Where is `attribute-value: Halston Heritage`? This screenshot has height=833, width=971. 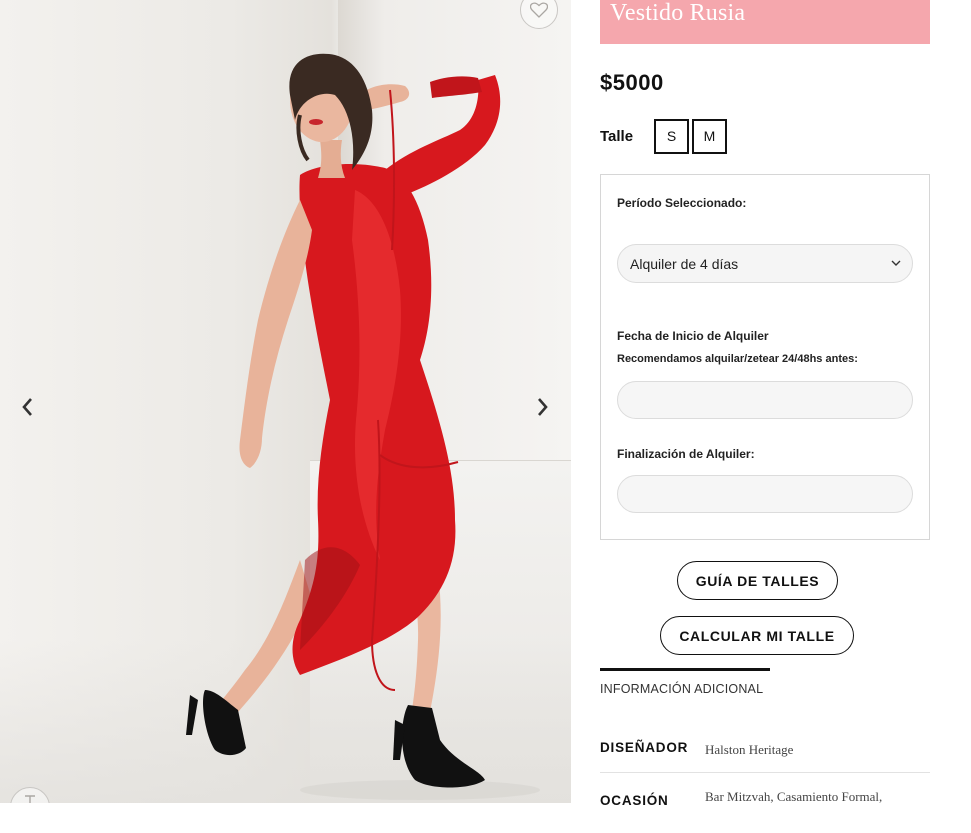
attribute-value: Halston Heritage is located at coordinates (749, 749).